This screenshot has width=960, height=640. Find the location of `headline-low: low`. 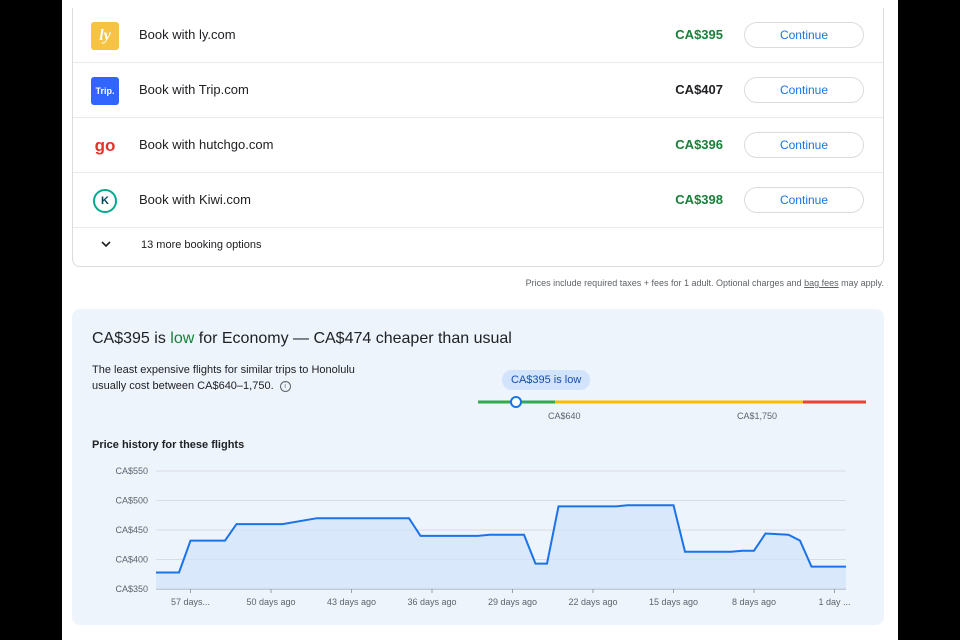

headline-low: low is located at coordinates (182, 338).